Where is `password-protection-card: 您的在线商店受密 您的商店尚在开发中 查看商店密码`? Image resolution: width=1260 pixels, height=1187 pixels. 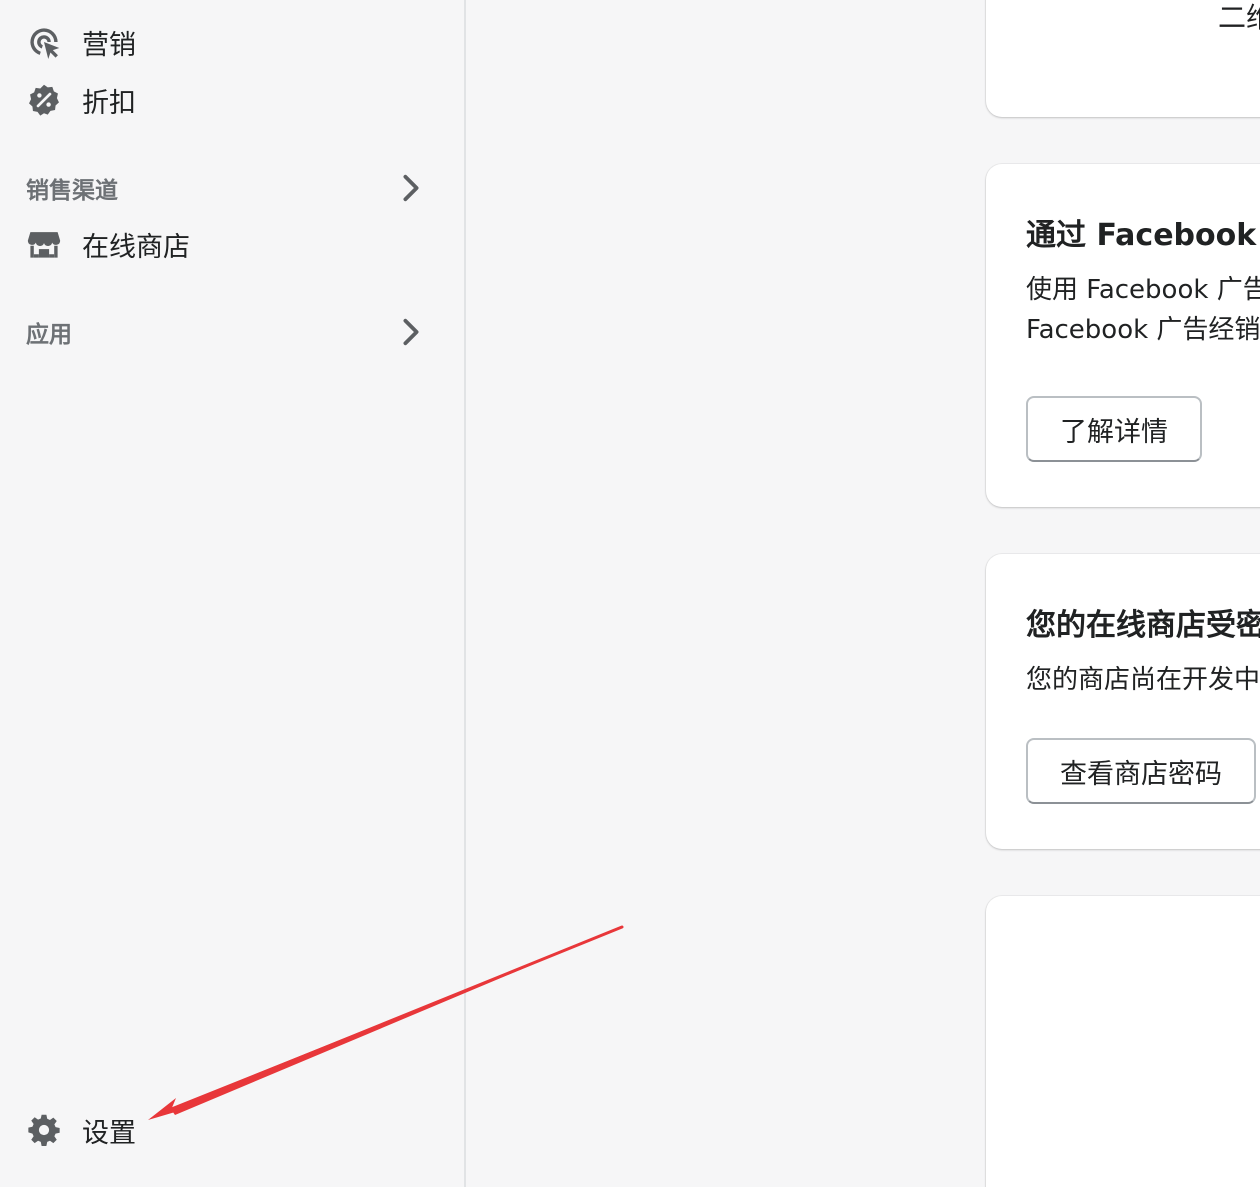
password-protection-card: 您的在线商店受密 您的商店尚在开发中 查看商店密码 is located at coordinates (1123, 701).